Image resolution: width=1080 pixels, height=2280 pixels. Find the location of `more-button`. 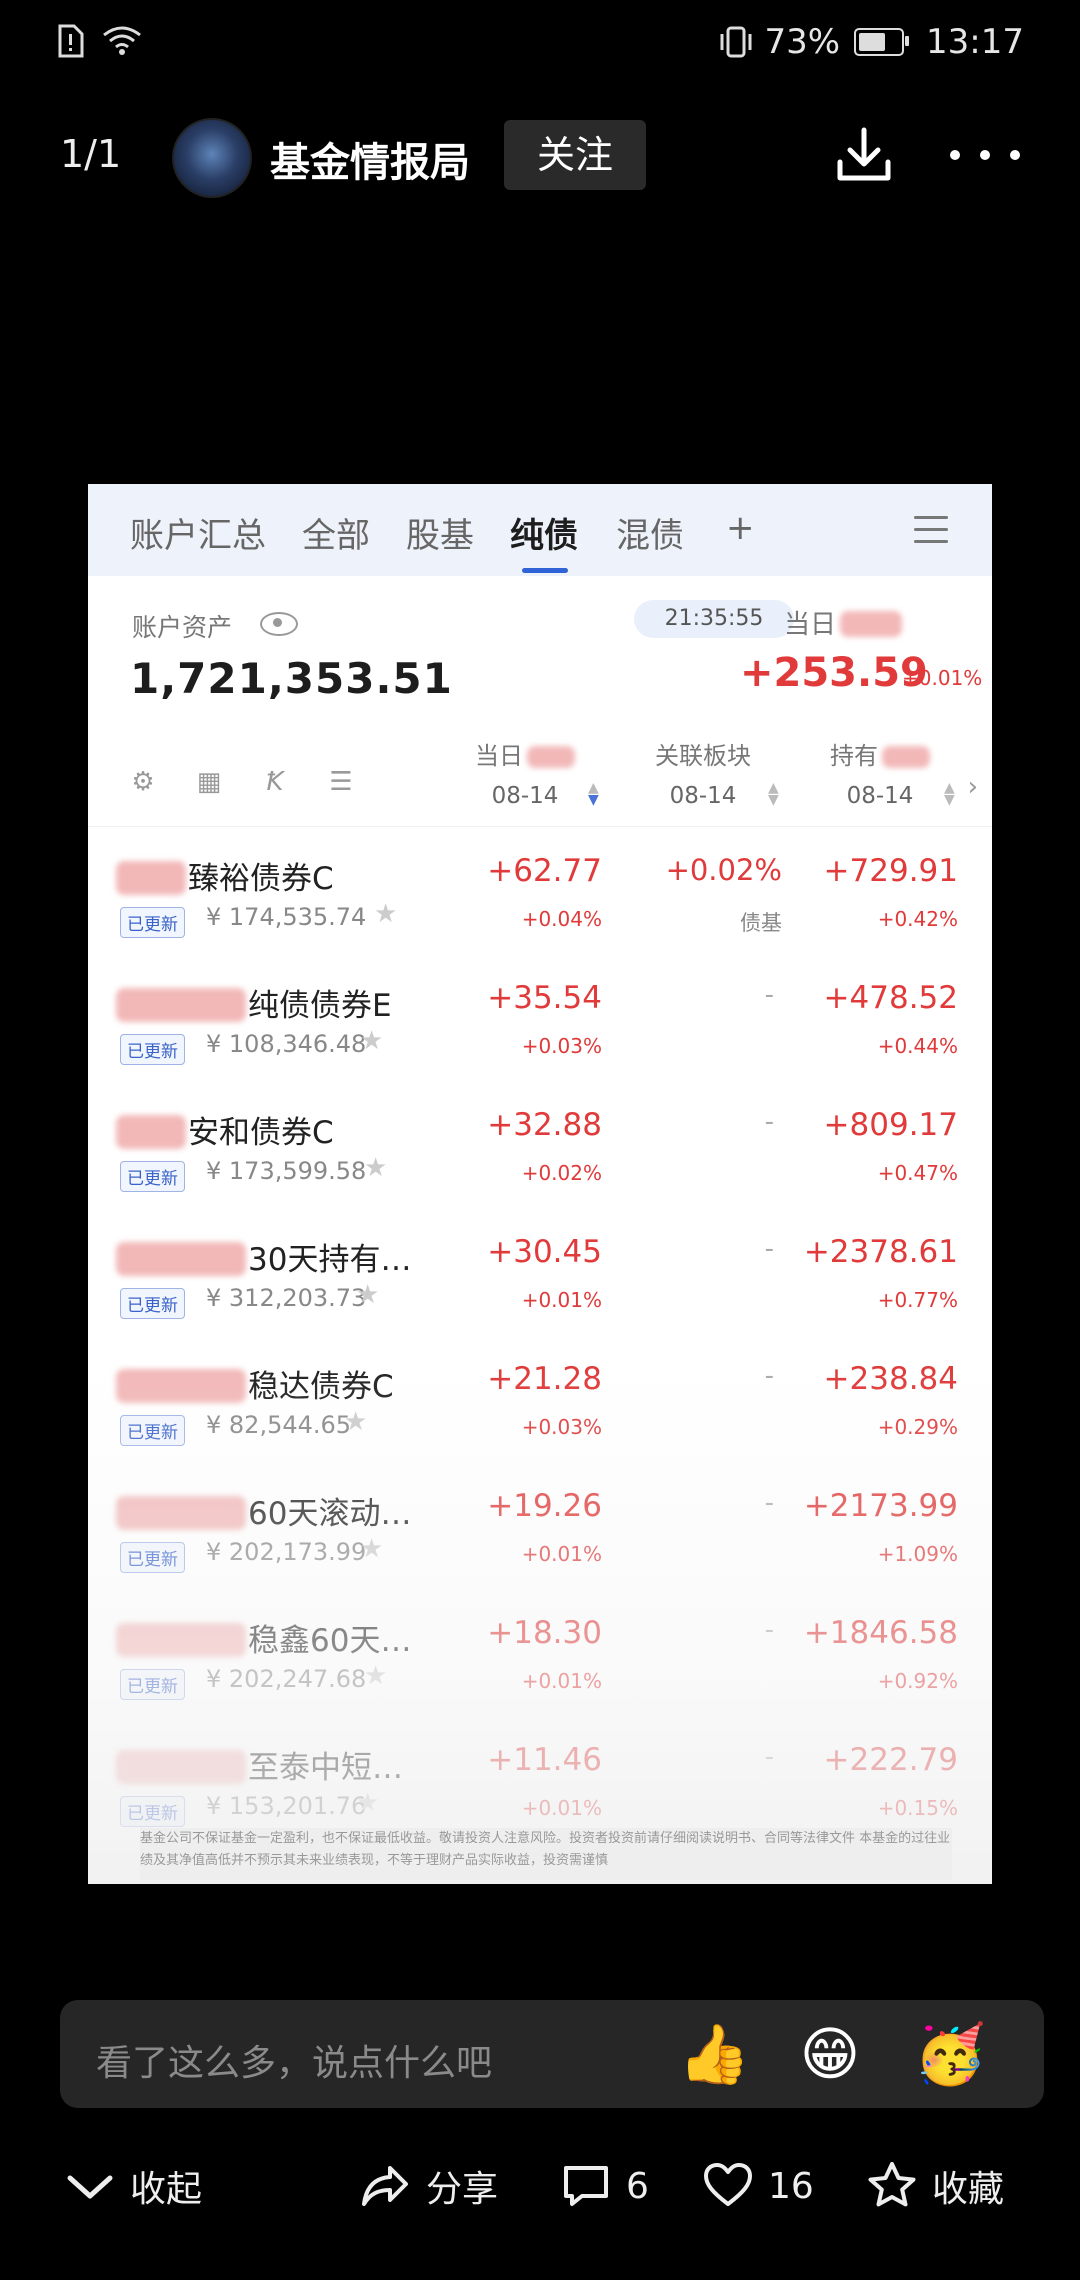

more-button is located at coordinates (985, 155).